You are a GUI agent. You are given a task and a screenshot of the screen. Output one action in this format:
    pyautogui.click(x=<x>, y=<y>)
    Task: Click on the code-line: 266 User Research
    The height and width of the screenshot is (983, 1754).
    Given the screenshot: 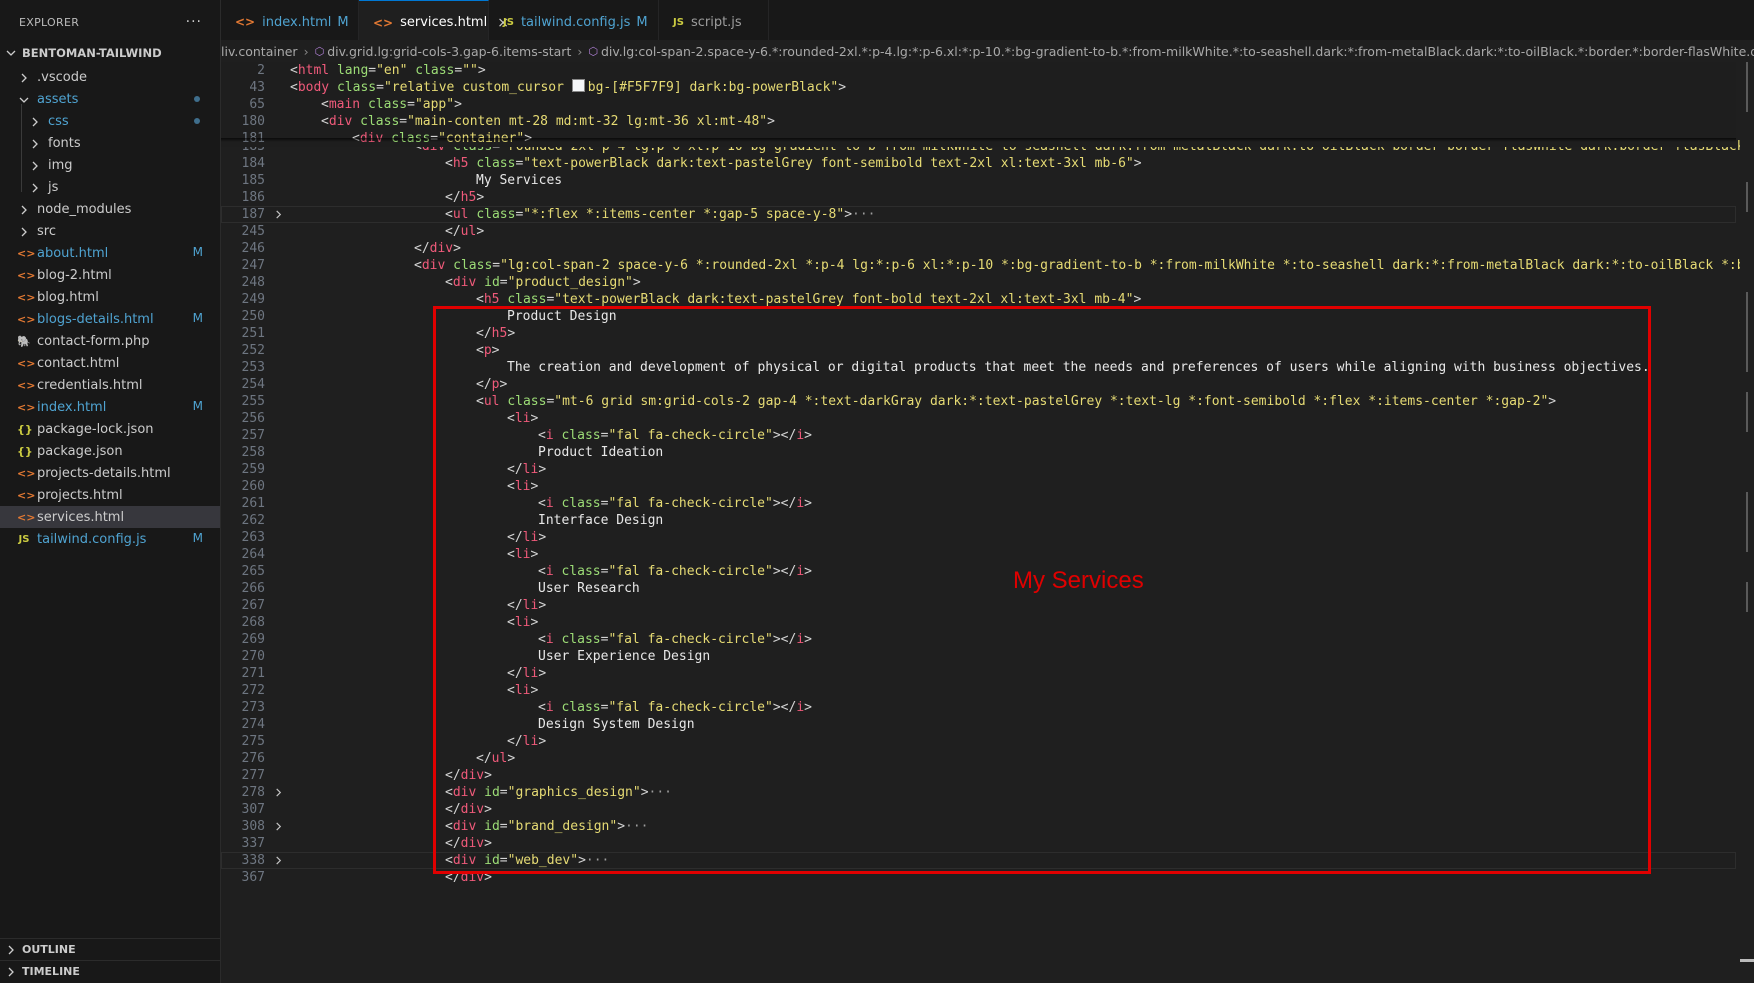 What is the action you would take?
    pyautogui.click(x=978, y=588)
    